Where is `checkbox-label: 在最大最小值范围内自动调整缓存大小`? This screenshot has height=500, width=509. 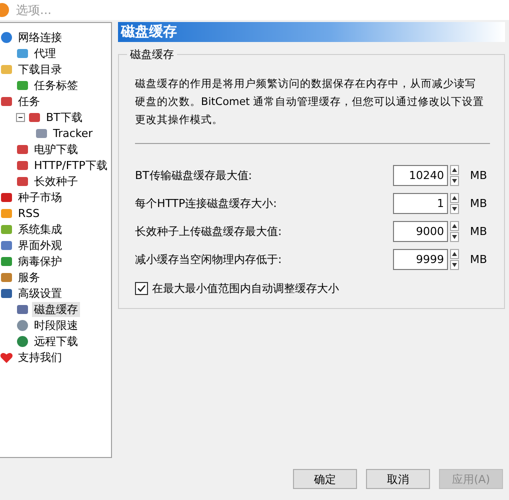 checkbox-label: 在最大最小值范围内自动调整缓存大小 is located at coordinates (245, 288).